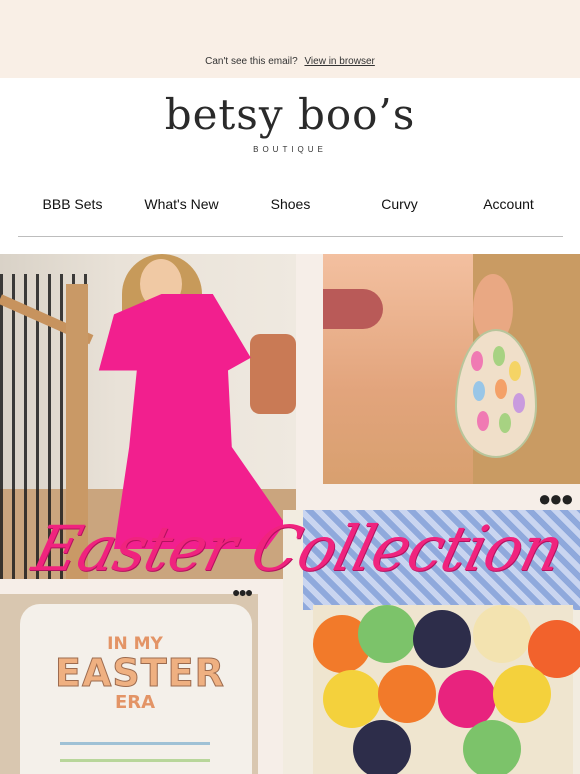 This screenshot has width=580, height=774. What do you see at coordinates (556, 499) in the screenshot?
I see `more-dots-icon: ●●●` at bounding box center [556, 499].